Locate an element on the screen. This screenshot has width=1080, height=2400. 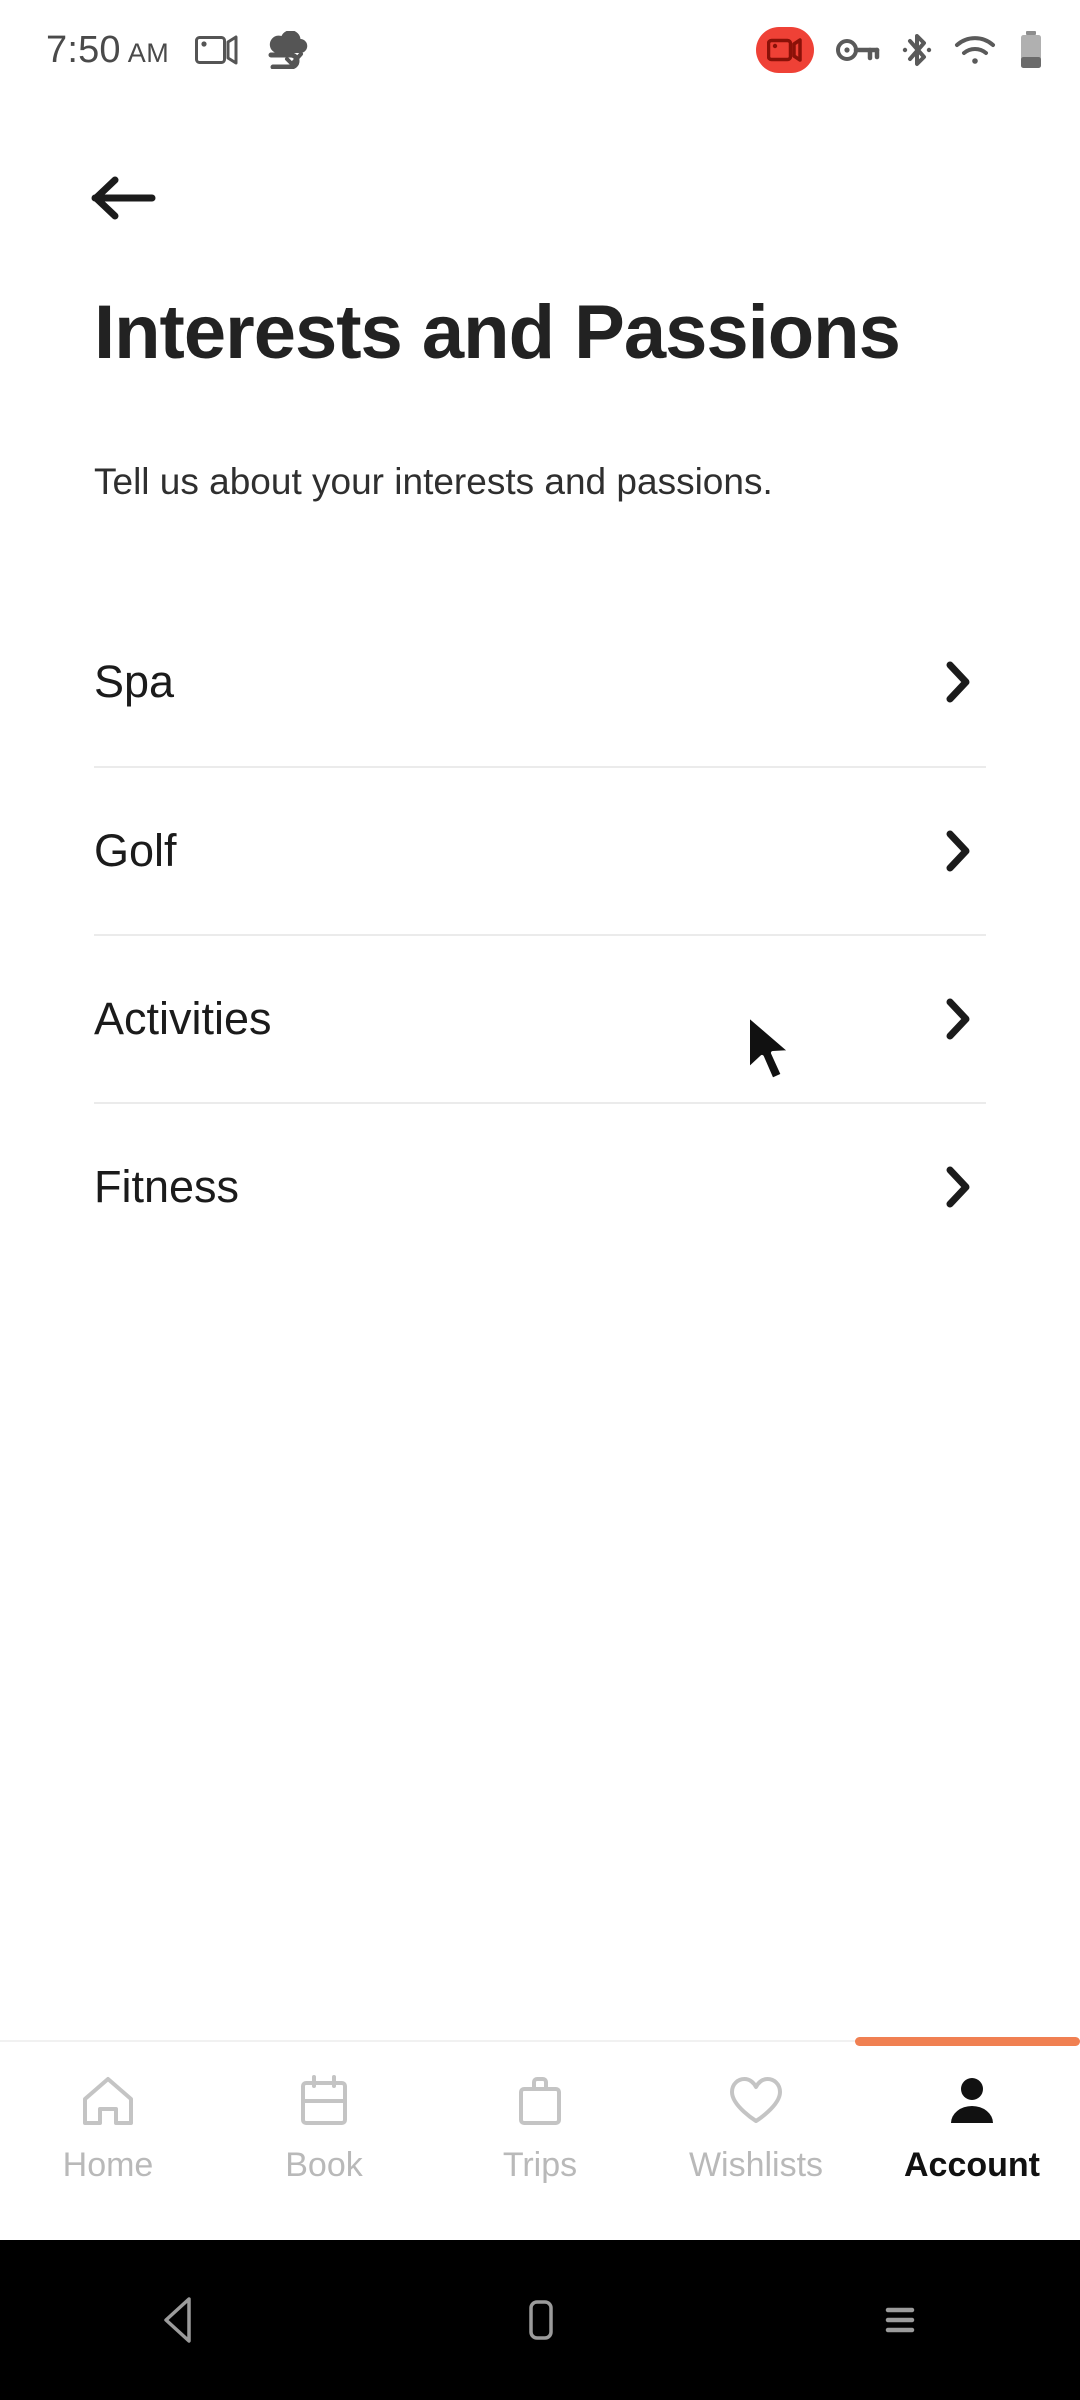
android-navigation-bar is located at coordinates (540, 2320).